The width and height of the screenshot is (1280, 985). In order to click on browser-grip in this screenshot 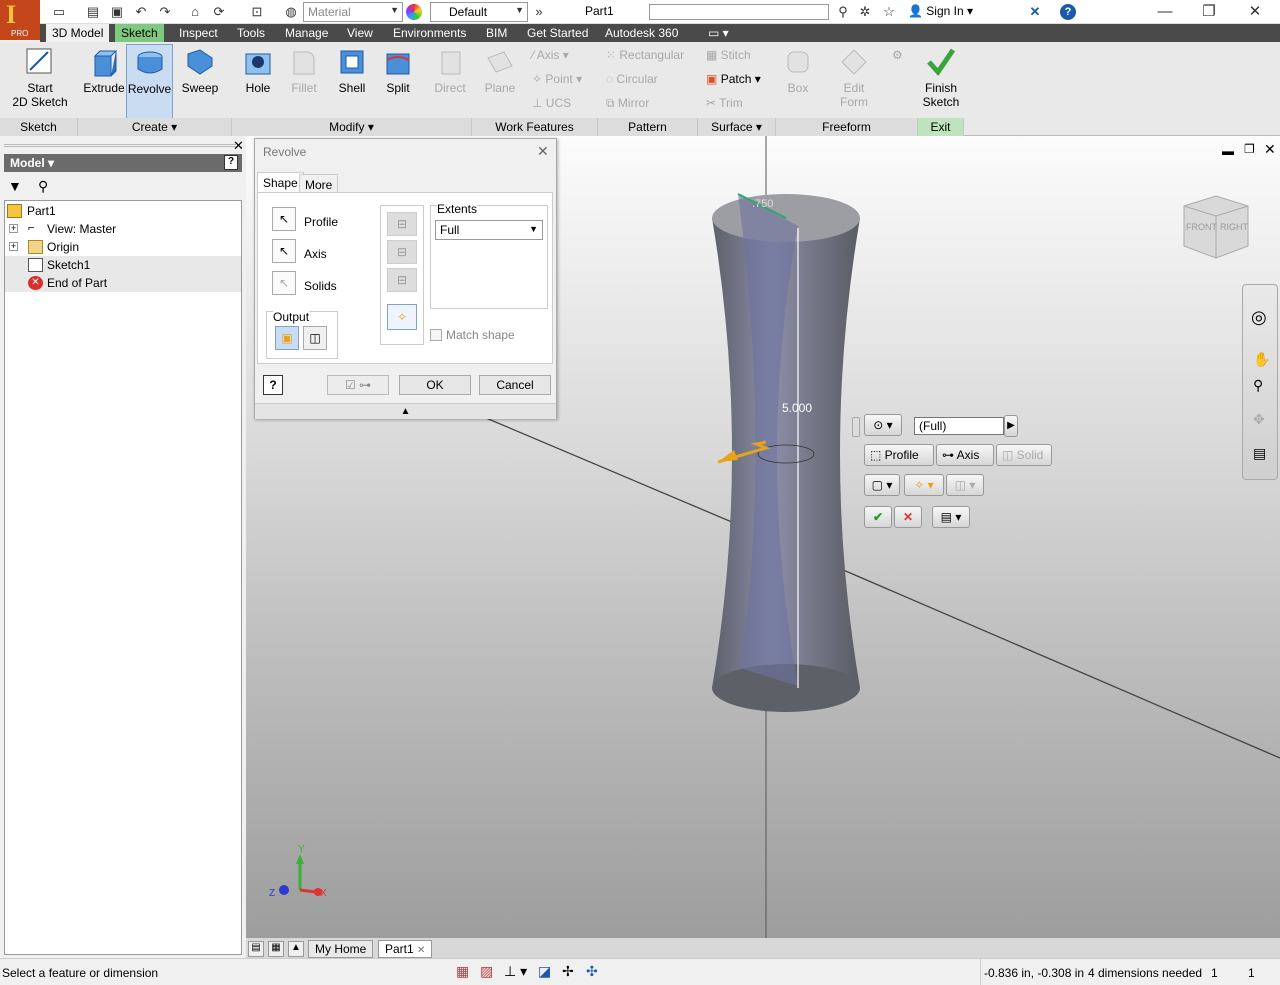, I will do `click(120, 145)`.